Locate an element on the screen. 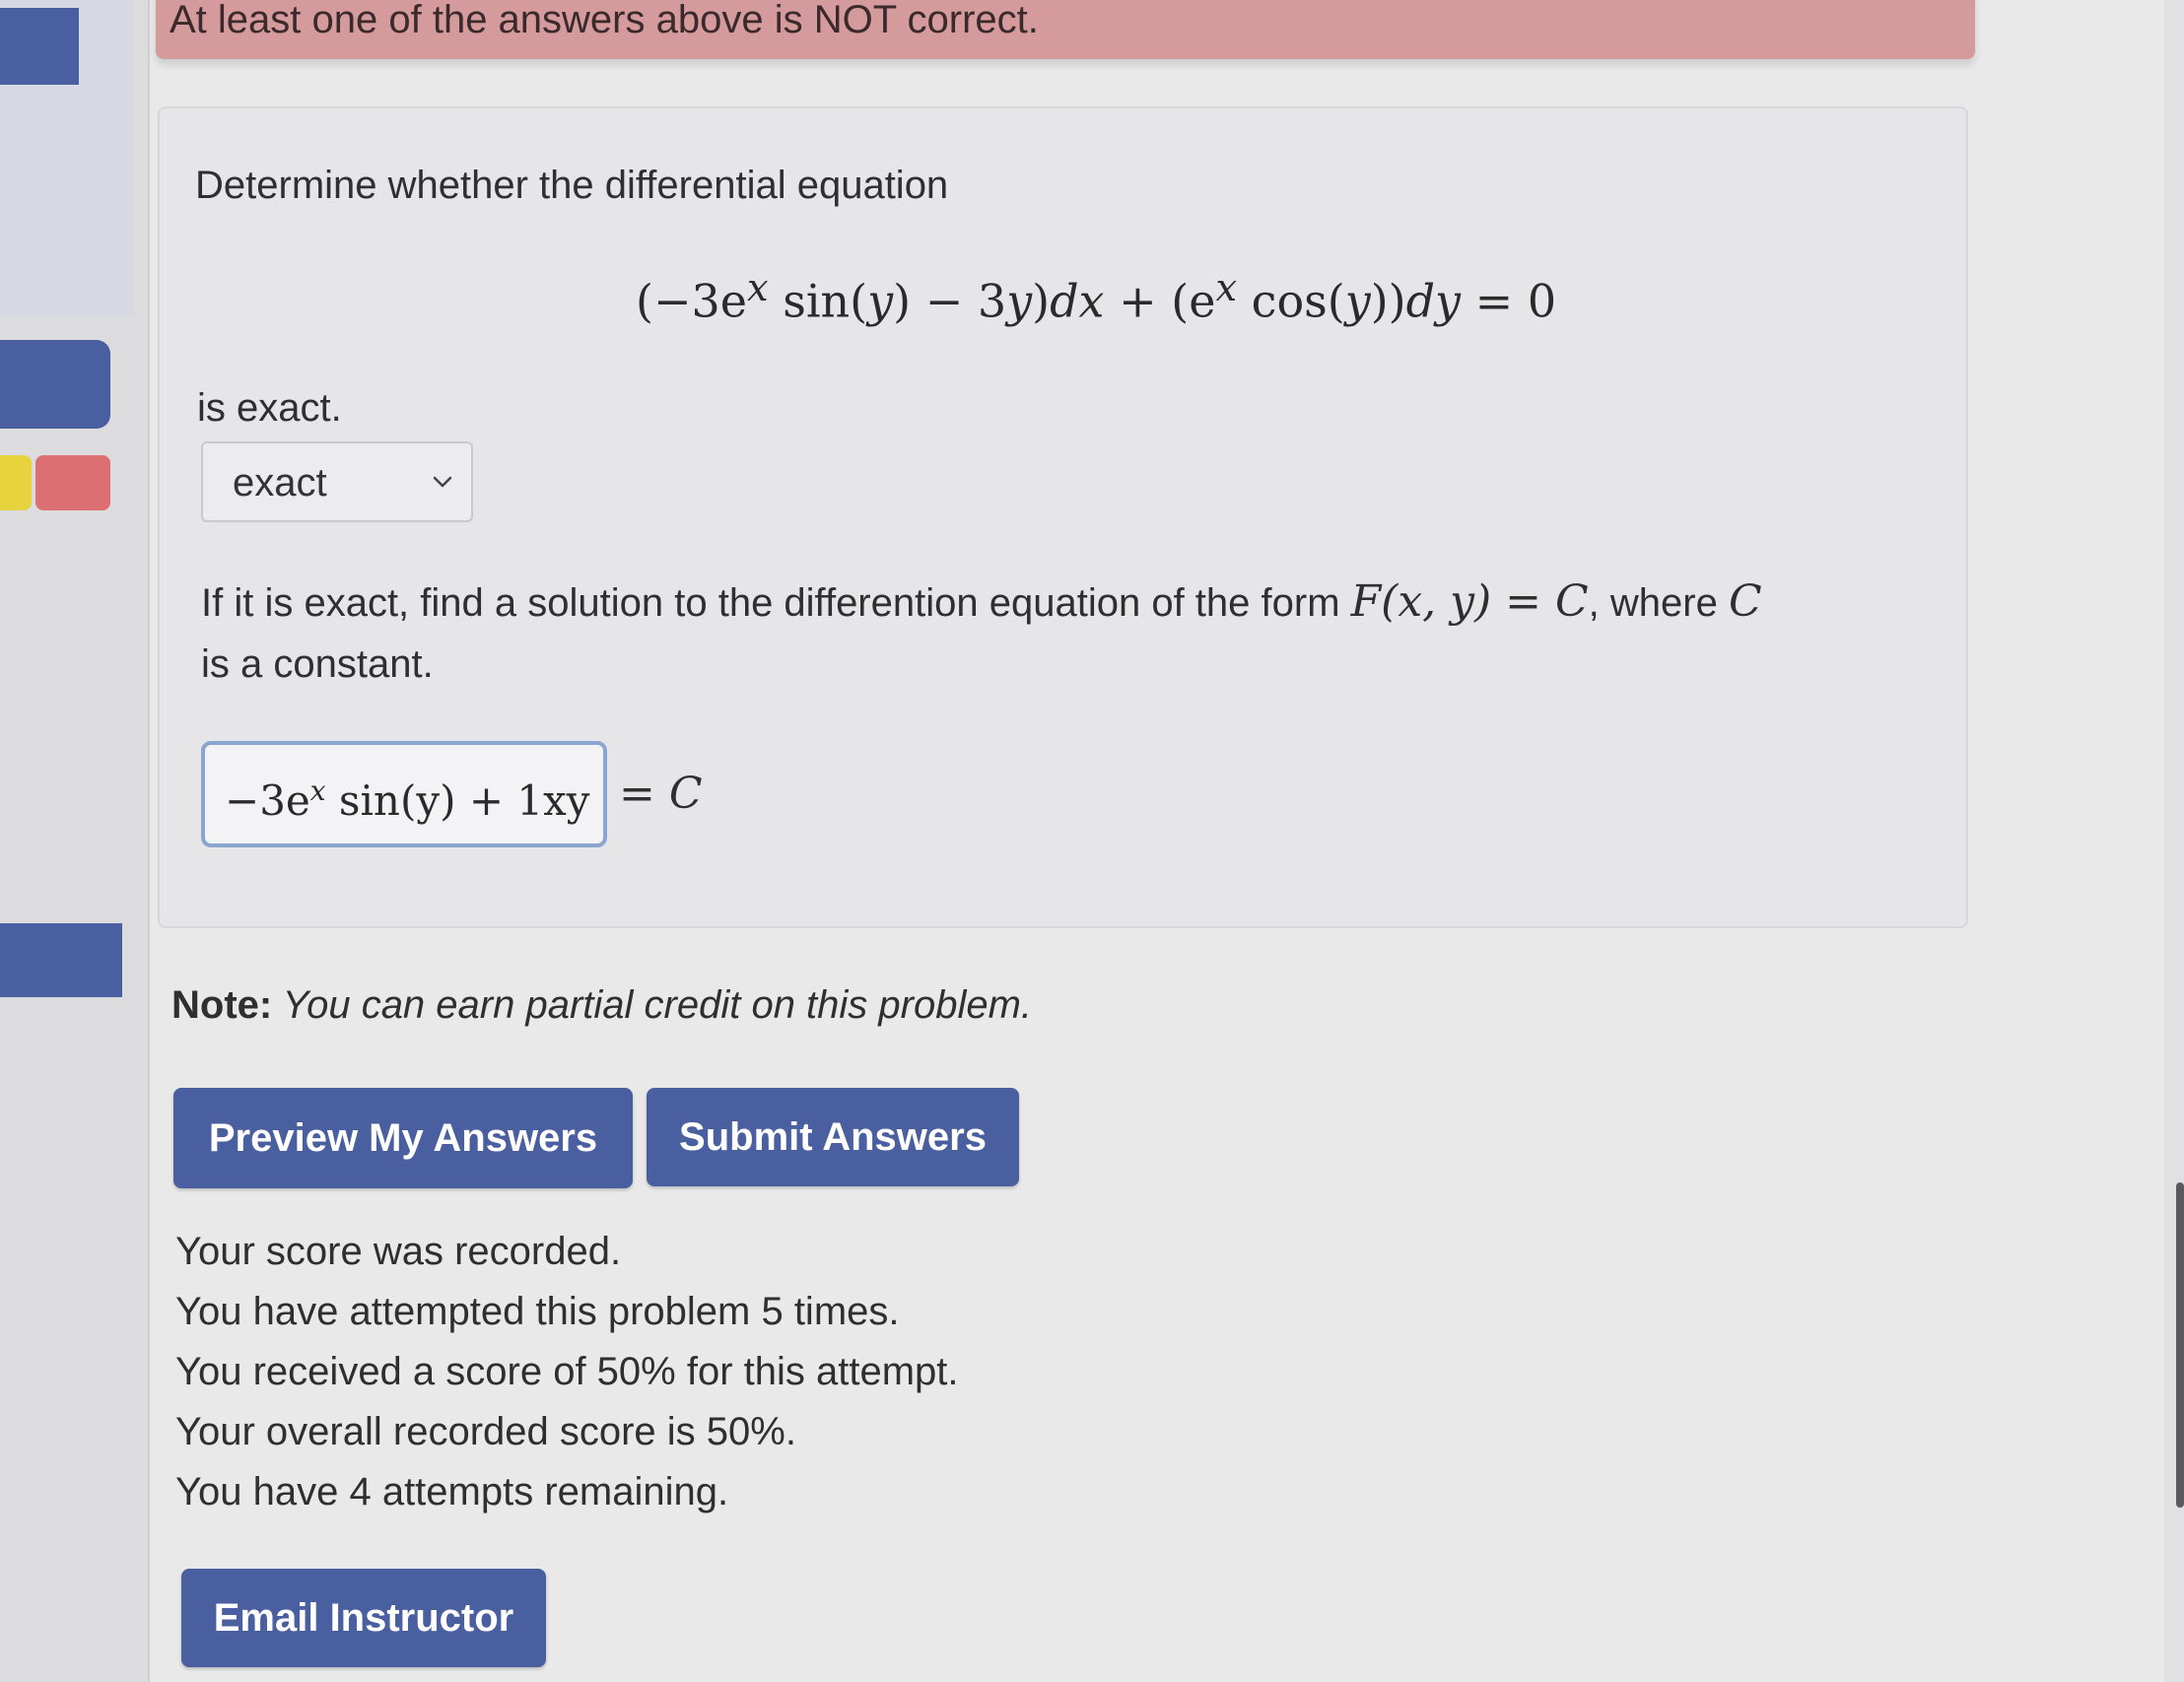 The width and height of the screenshot is (2184, 1682). answer-input: −3ex sin(y) + 1xy is located at coordinates (404, 794).